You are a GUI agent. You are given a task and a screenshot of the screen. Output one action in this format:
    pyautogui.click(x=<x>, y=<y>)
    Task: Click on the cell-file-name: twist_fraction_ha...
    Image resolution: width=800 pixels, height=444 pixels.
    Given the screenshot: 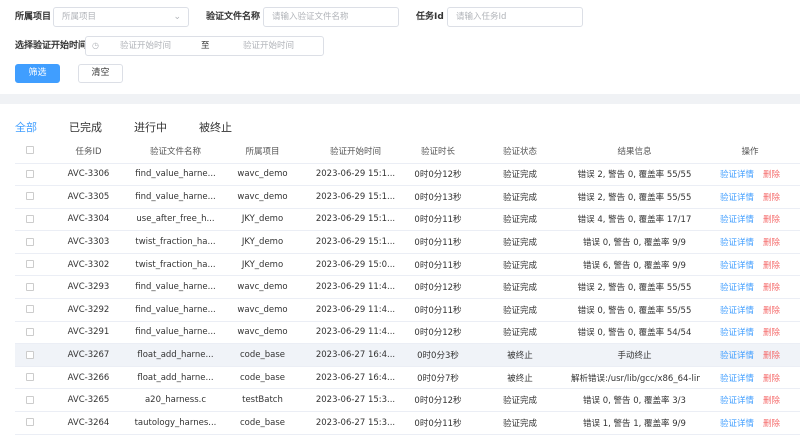 What is the action you would take?
    pyautogui.click(x=175, y=242)
    